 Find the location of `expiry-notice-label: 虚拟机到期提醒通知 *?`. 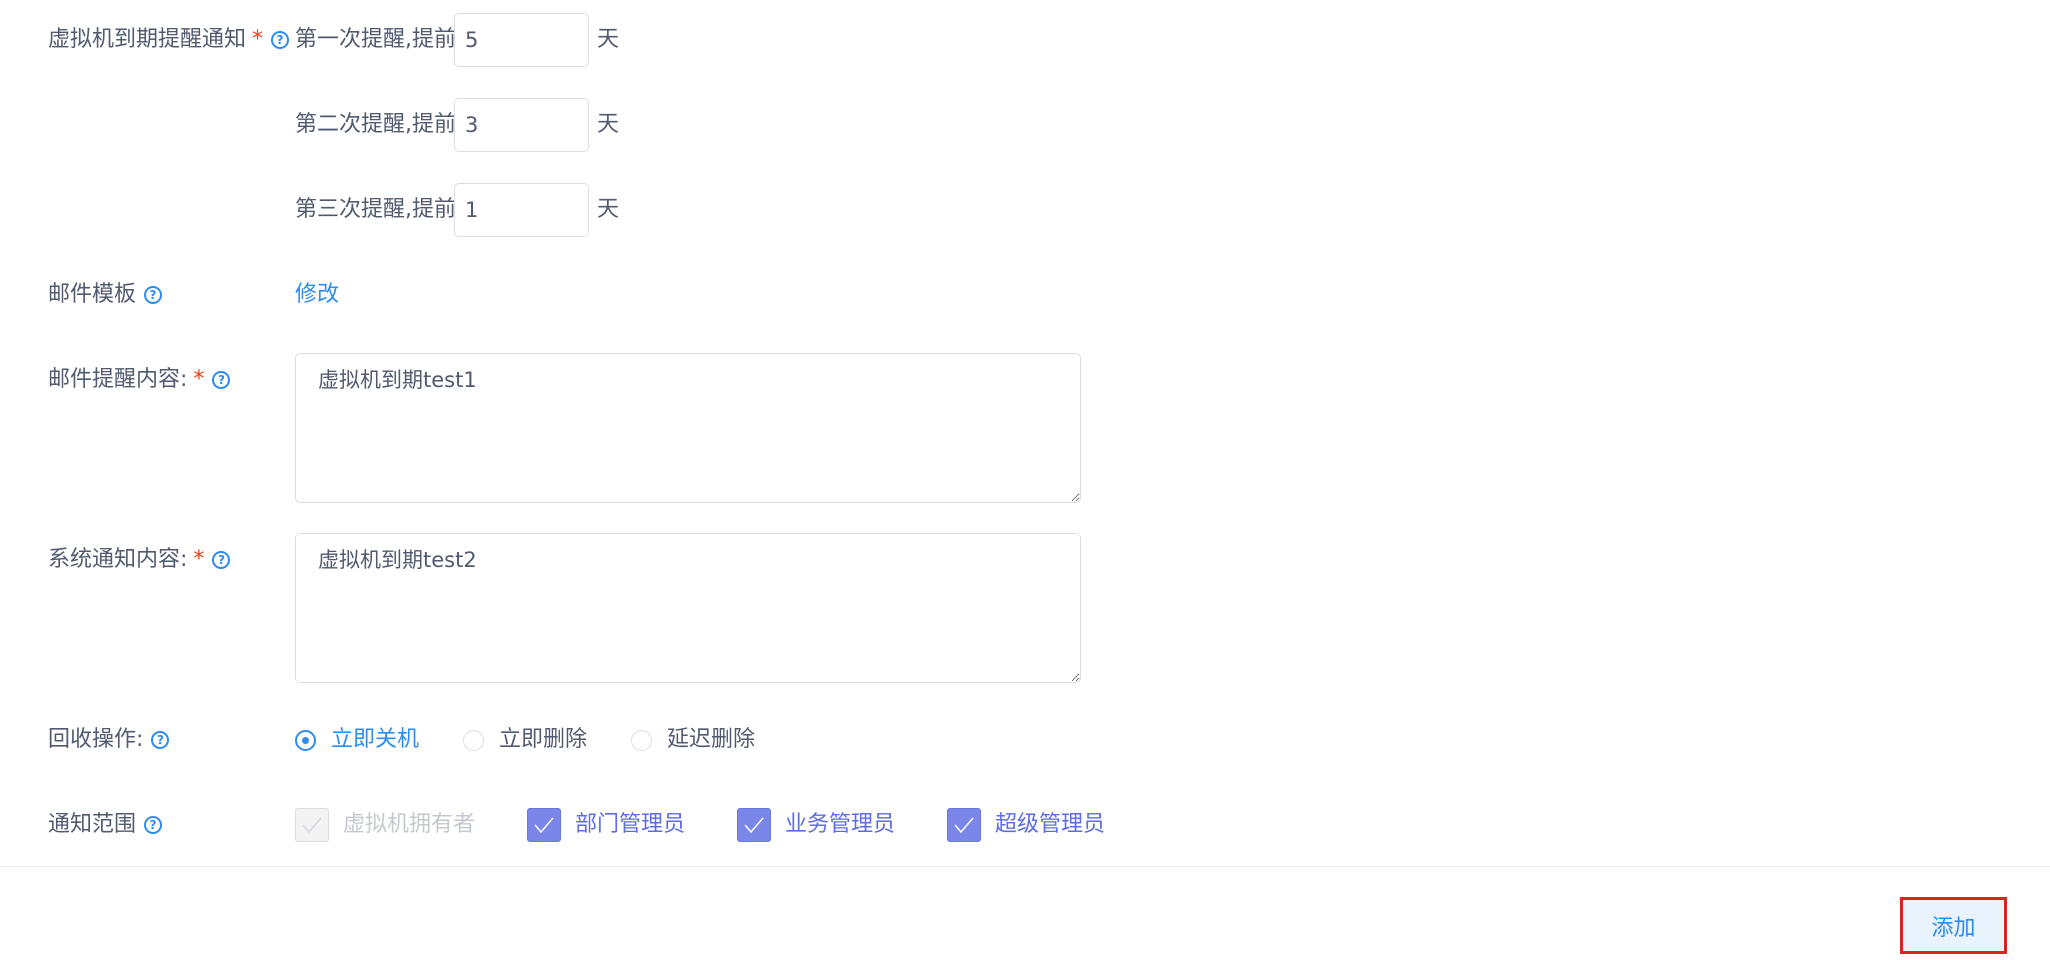

expiry-notice-label: 虚拟机到期提醒通知 *? is located at coordinates (169, 40).